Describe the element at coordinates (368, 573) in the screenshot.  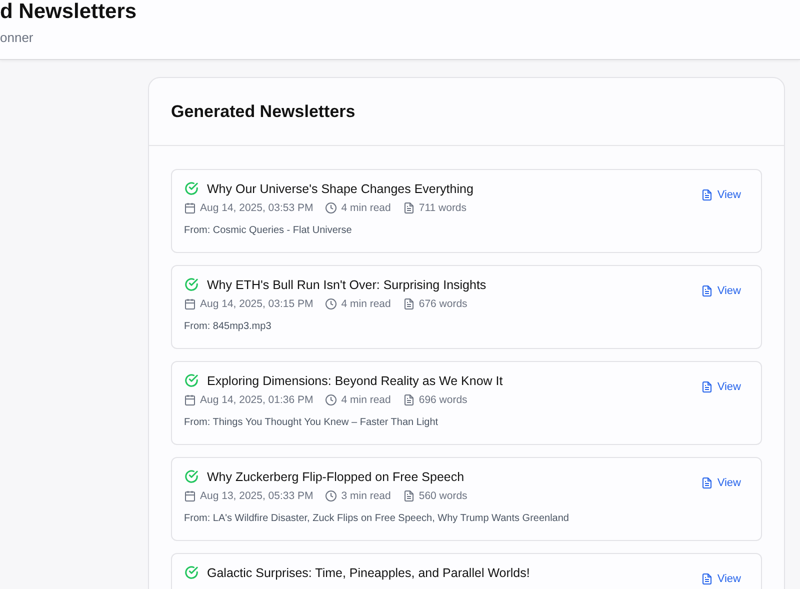
I see `newsletter-title: Galactic Surprises: Time, Pineapples, and Parallel Worlds!` at that location.